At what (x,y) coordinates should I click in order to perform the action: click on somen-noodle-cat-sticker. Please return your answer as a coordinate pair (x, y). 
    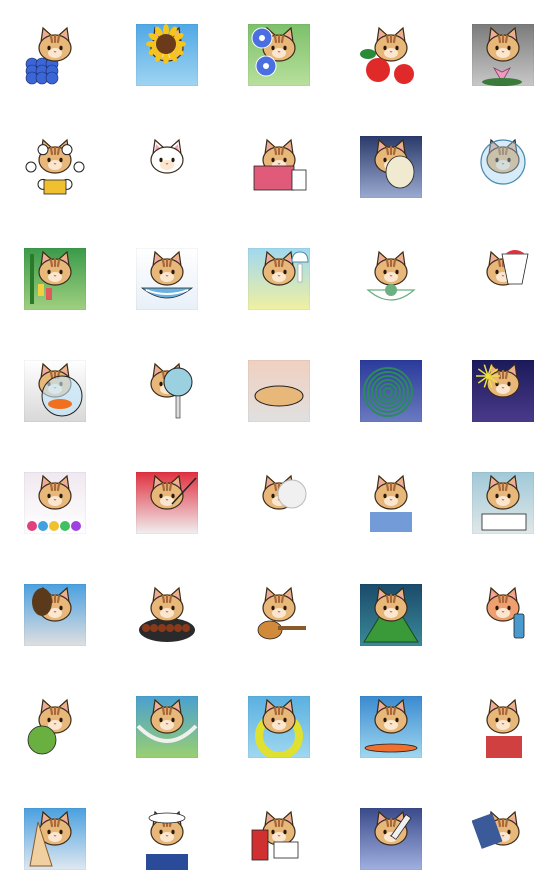
    Looking at the image, I should click on (167, 279).